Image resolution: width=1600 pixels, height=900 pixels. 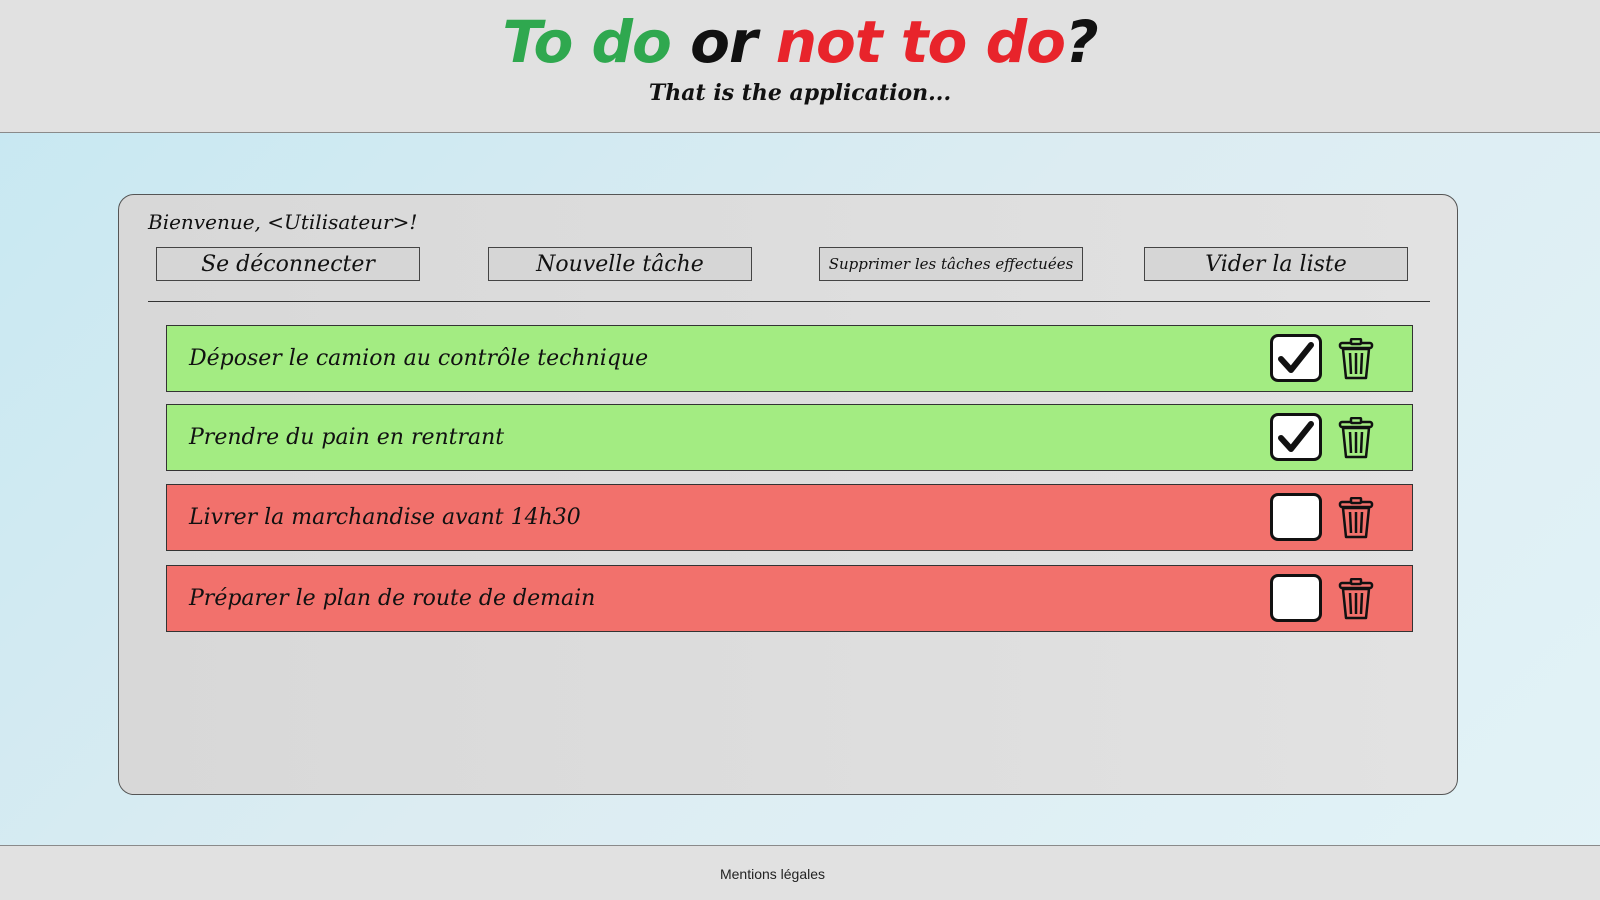 I want to click on legal-notice-link: Mentions légales, so click(x=772, y=874).